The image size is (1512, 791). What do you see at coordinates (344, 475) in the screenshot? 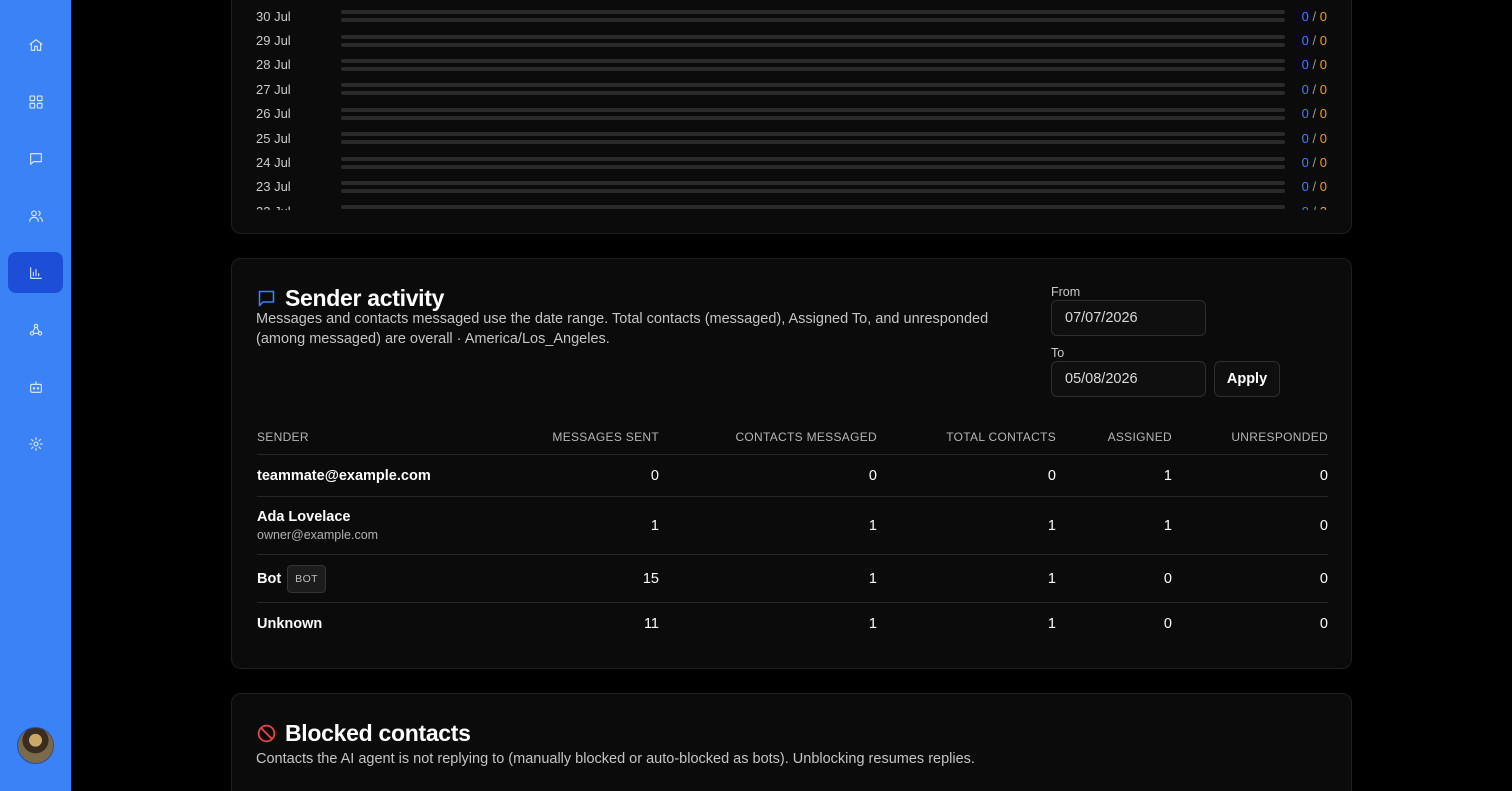
I see `sender-name: teammate@example.com` at bounding box center [344, 475].